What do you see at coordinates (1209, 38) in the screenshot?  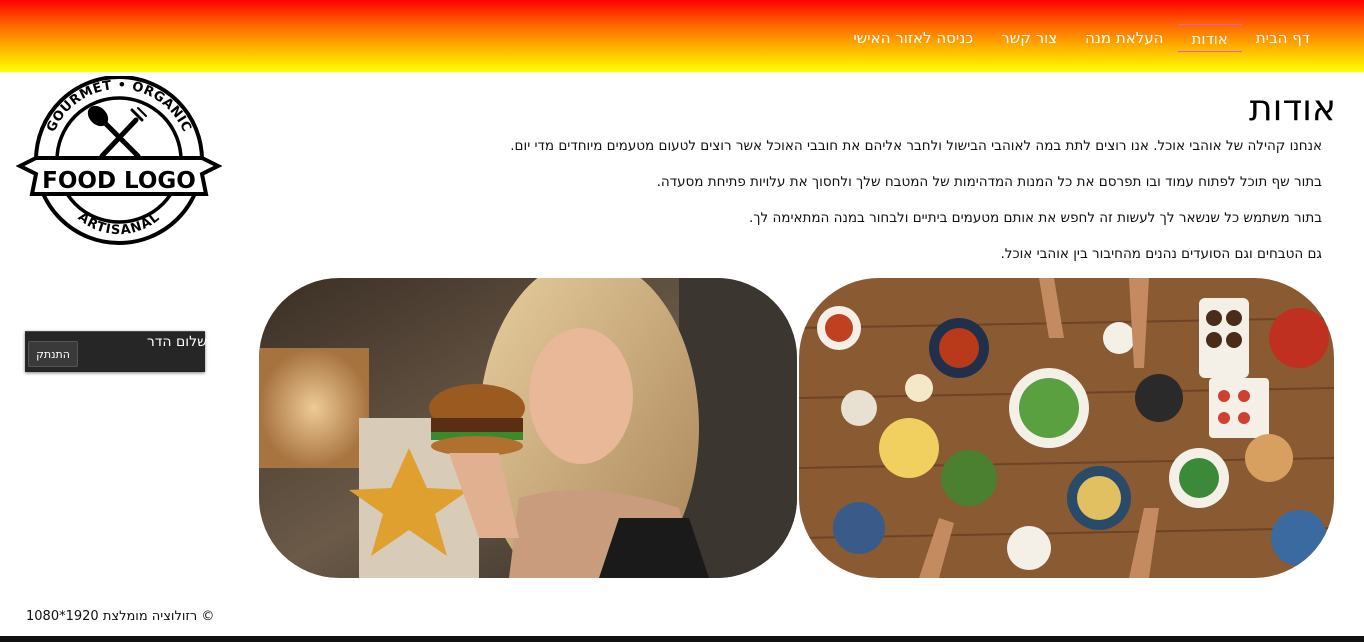 I see `nav-about: אודות` at bounding box center [1209, 38].